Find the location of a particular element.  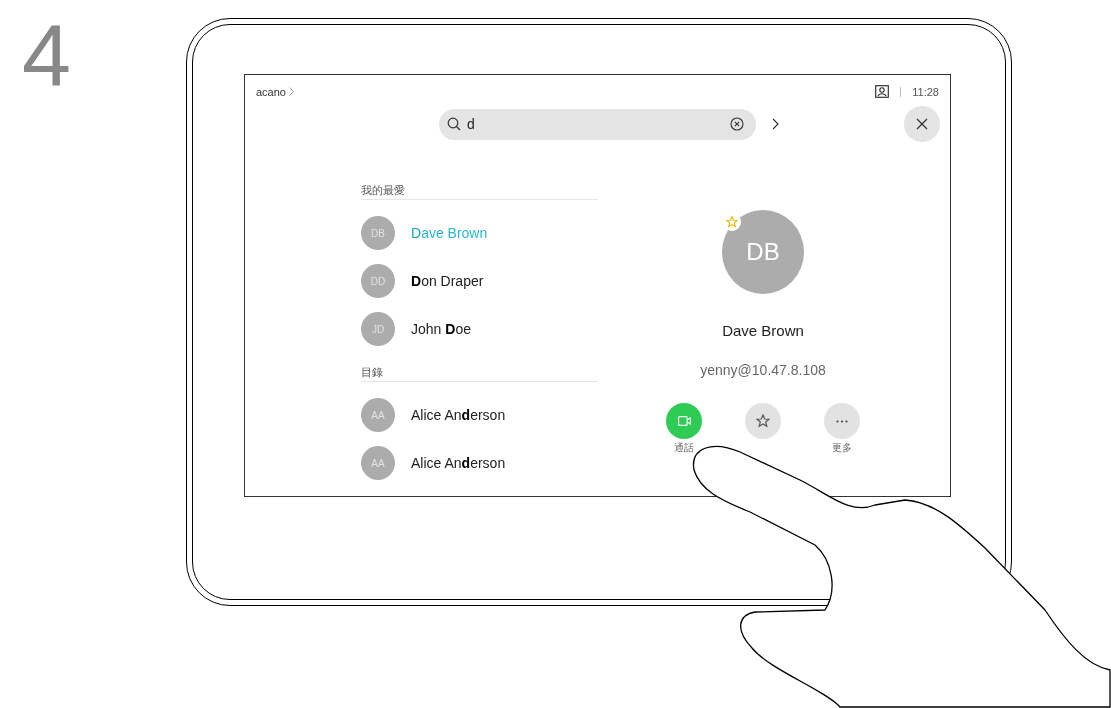

contact-name: Don Draper is located at coordinates (447, 281).